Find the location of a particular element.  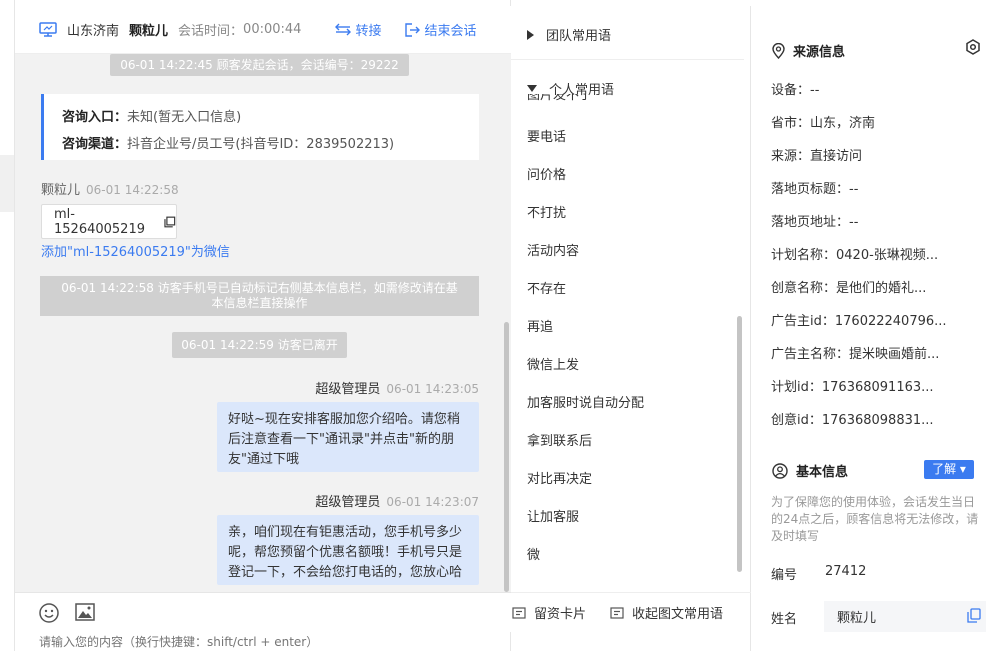

visitor-message-text: ml-15264005219 is located at coordinates (99, 221).